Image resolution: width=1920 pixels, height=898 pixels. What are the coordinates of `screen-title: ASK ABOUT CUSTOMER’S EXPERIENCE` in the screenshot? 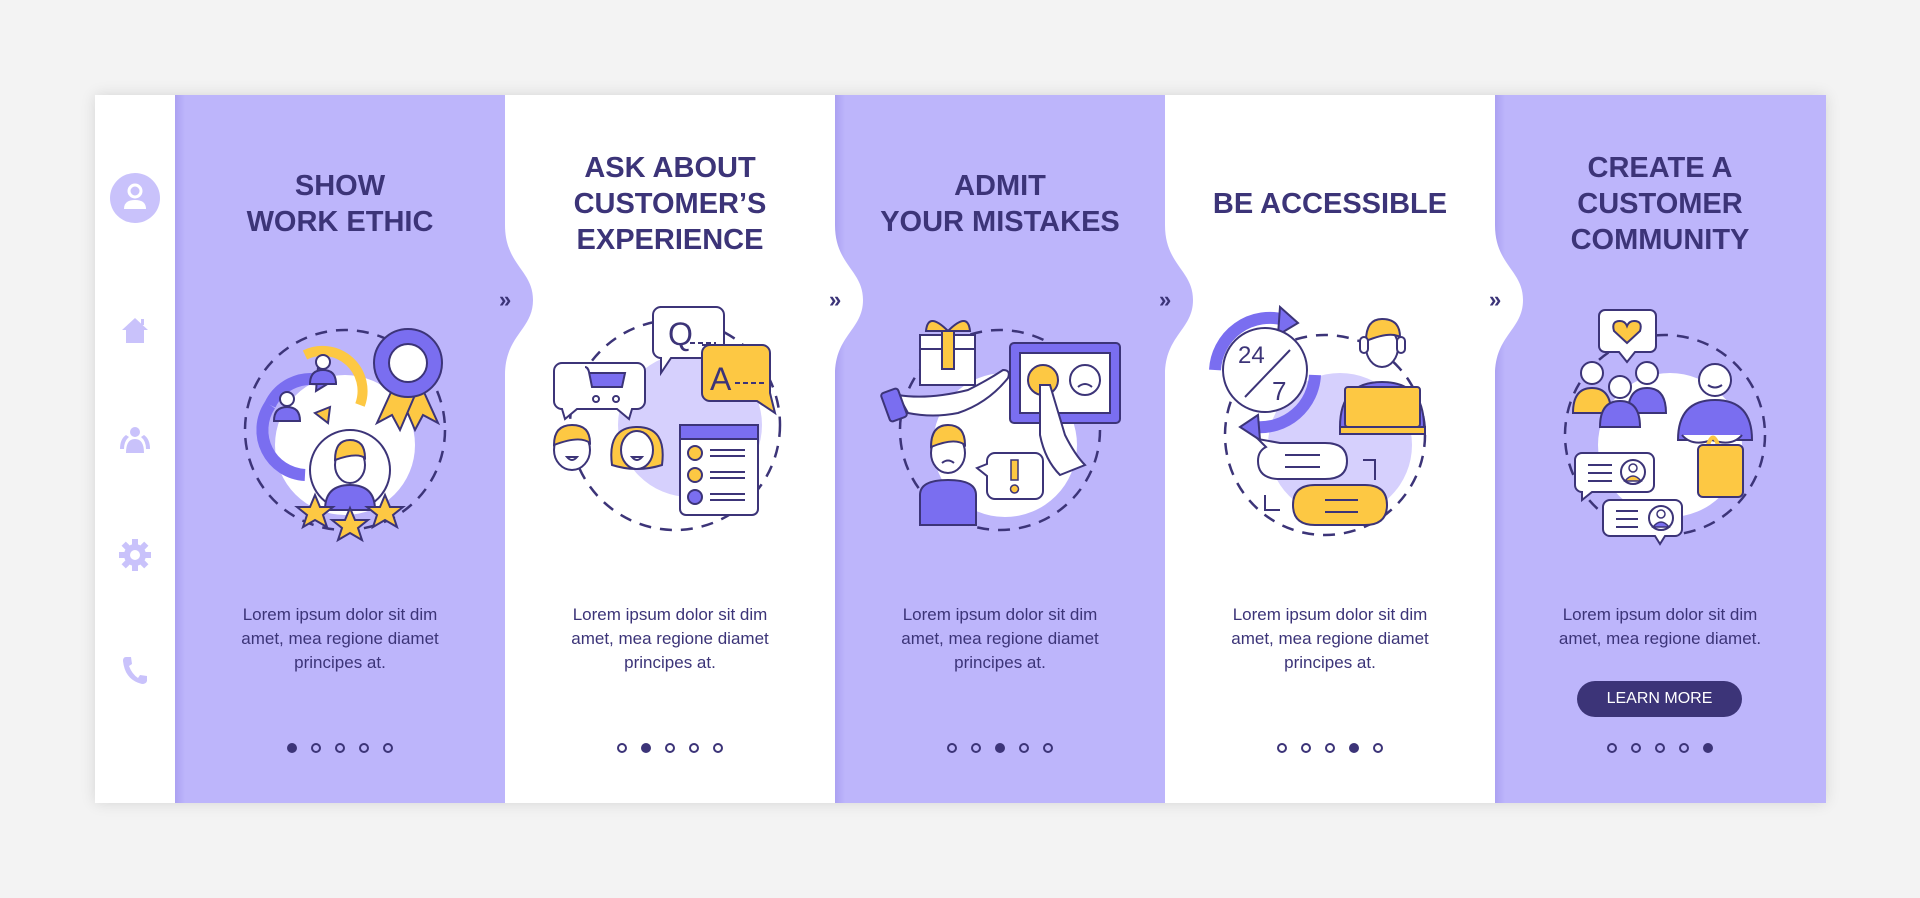 It's located at (670, 204).